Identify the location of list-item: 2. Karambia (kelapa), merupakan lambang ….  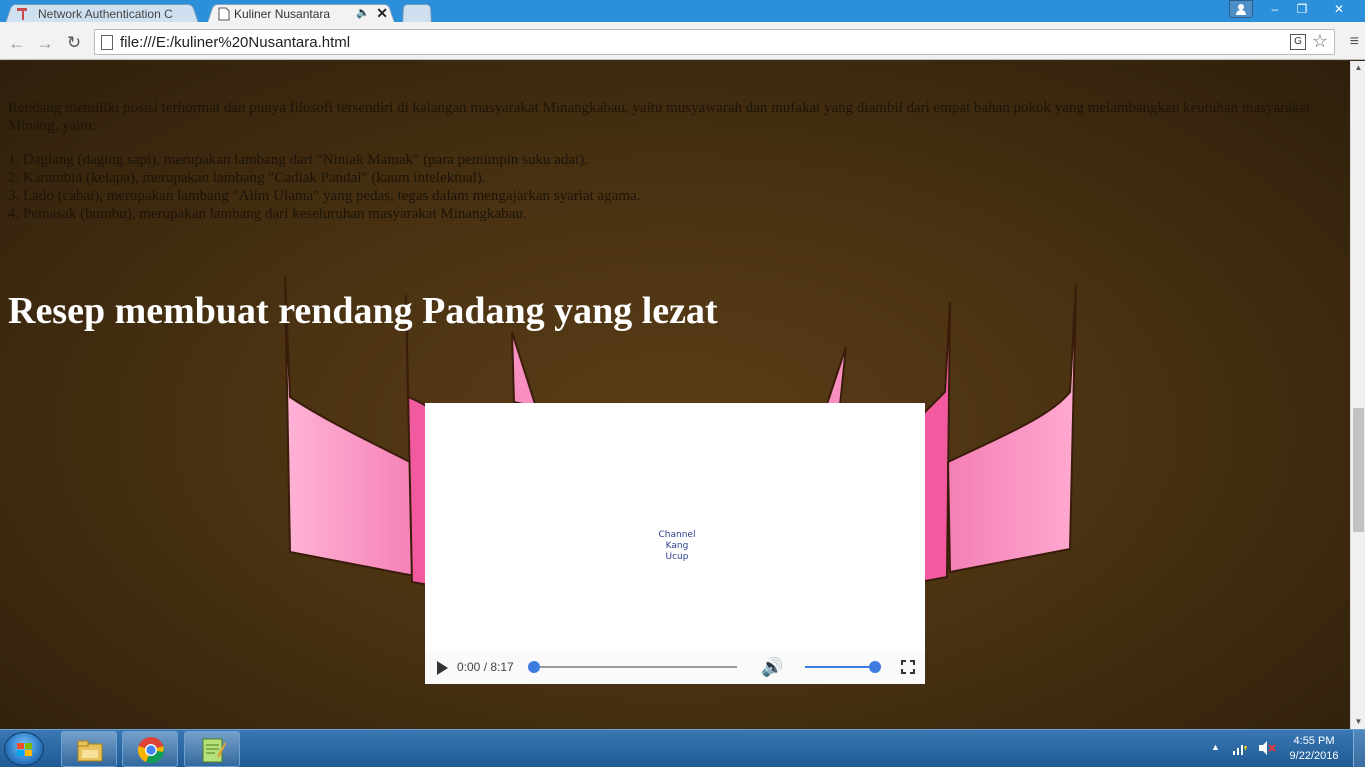
(247, 178).